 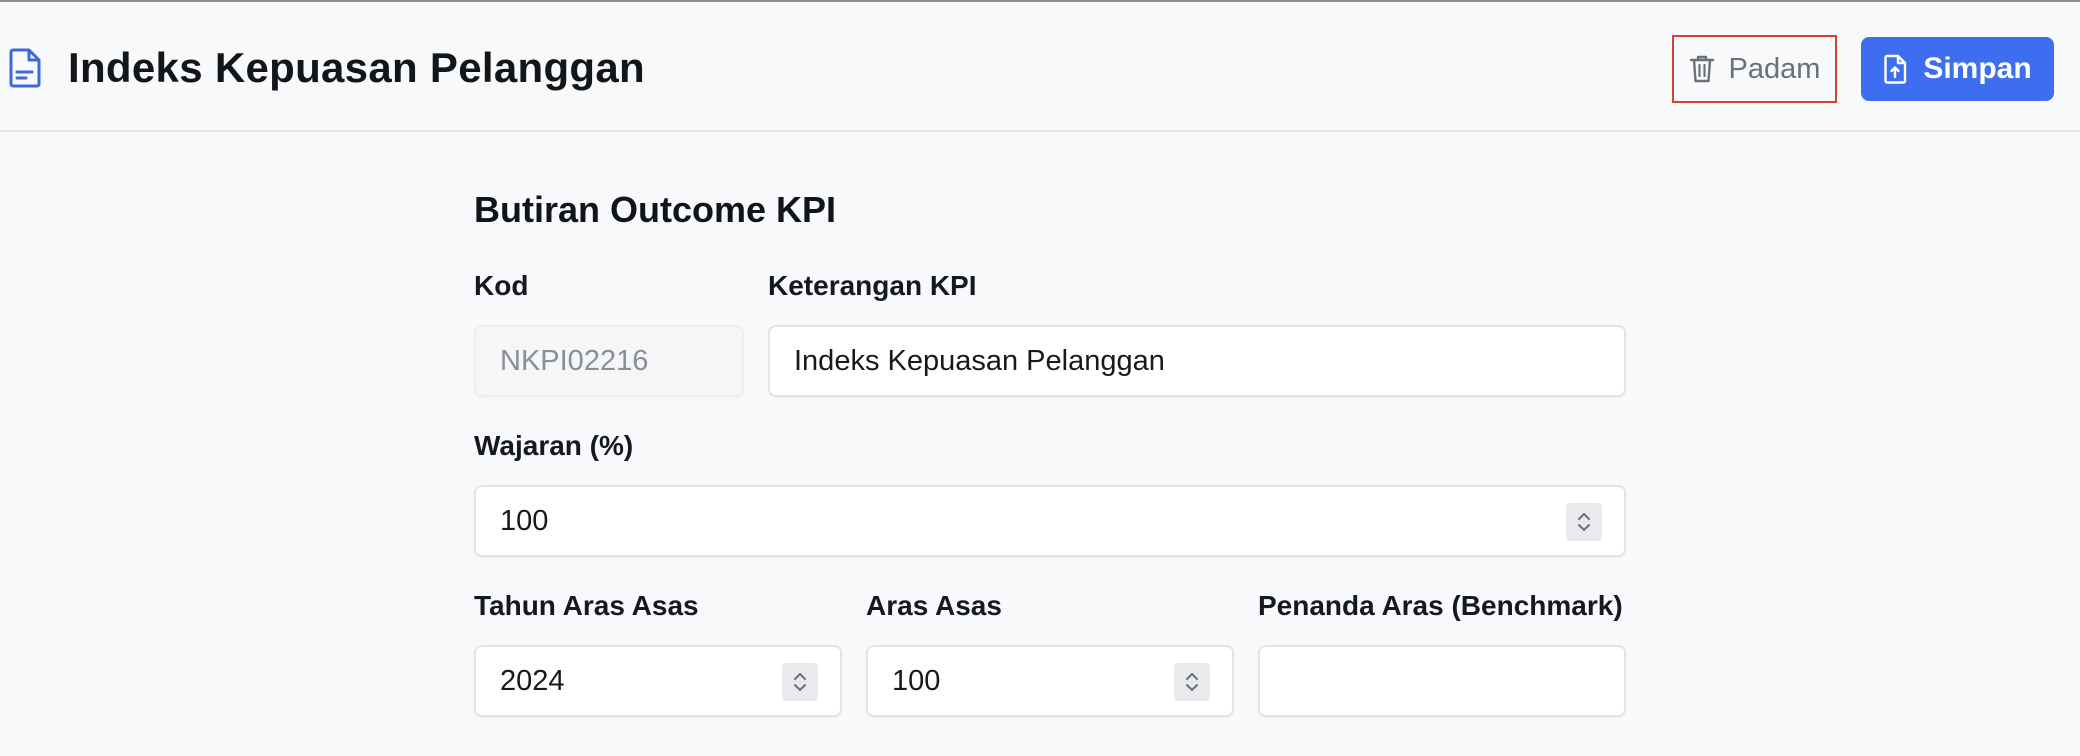 I want to click on section-title: Butiran Outcome KPI, so click(x=655, y=209).